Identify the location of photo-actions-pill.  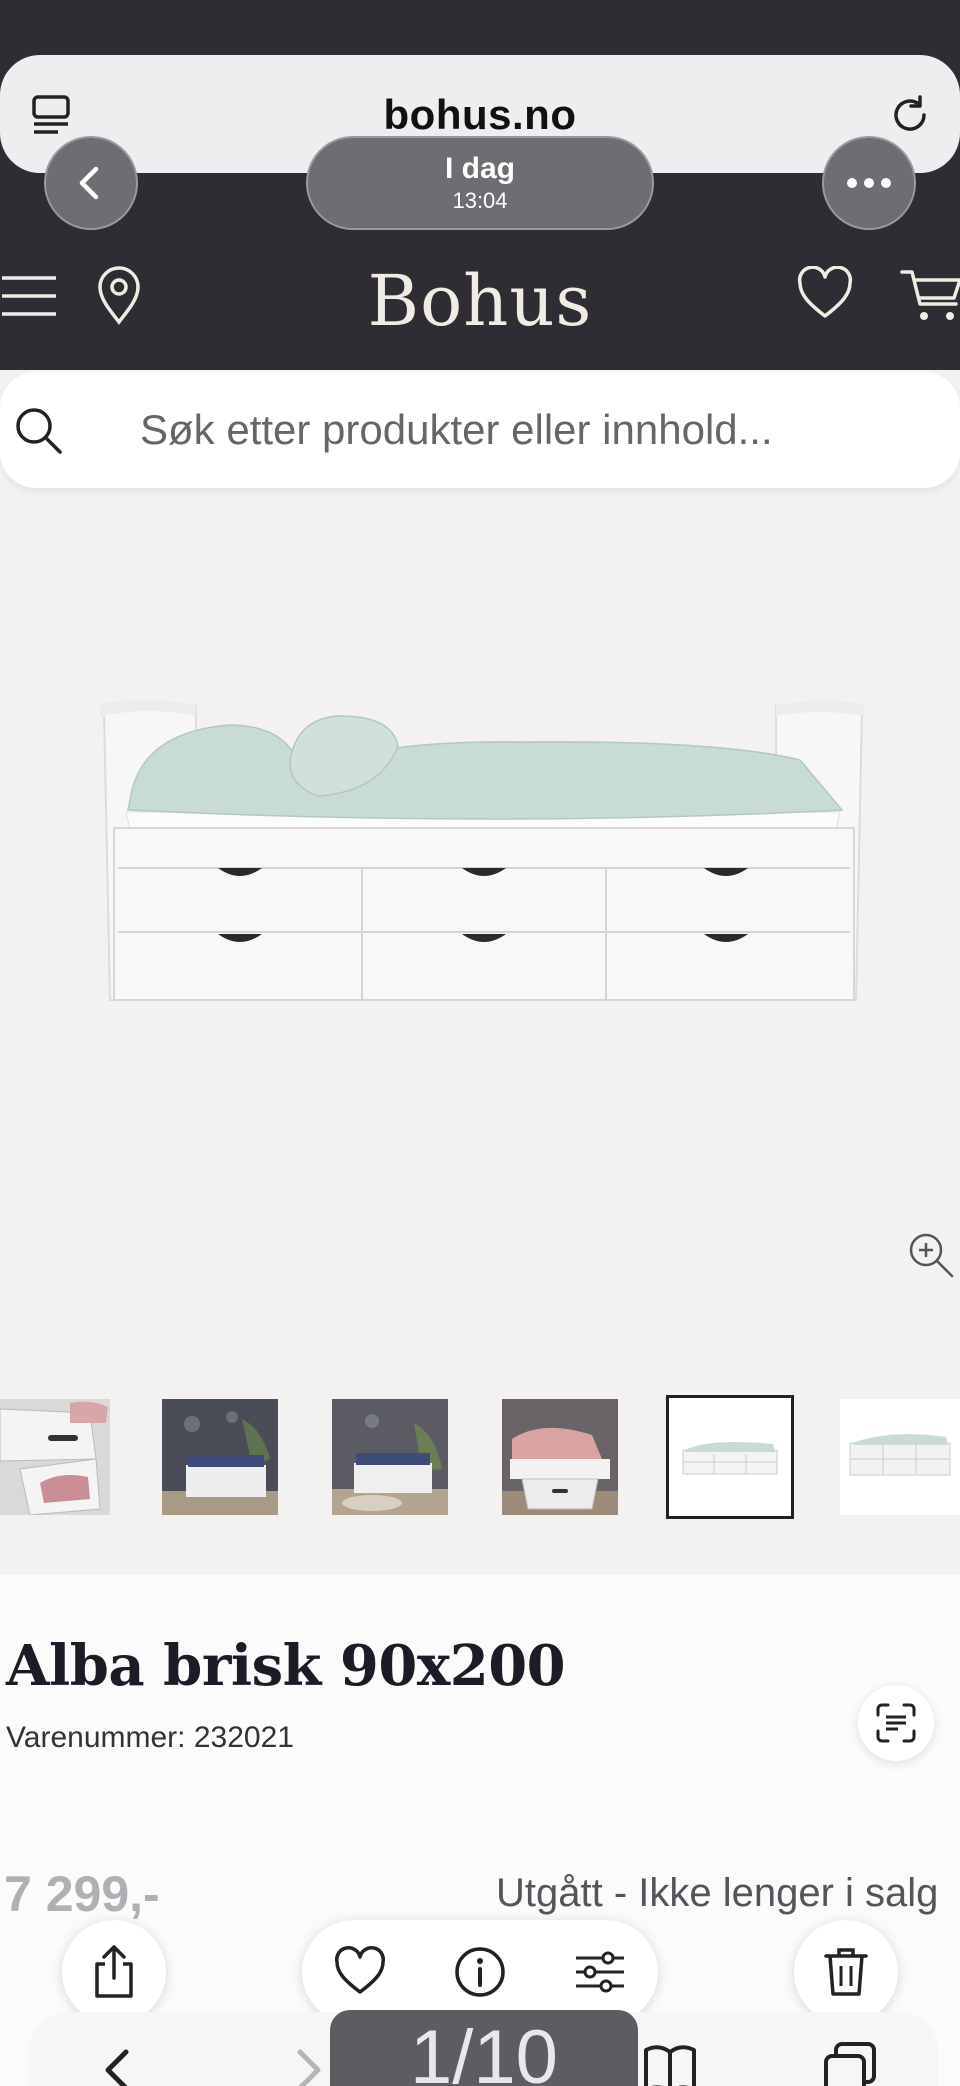
(480, 1972).